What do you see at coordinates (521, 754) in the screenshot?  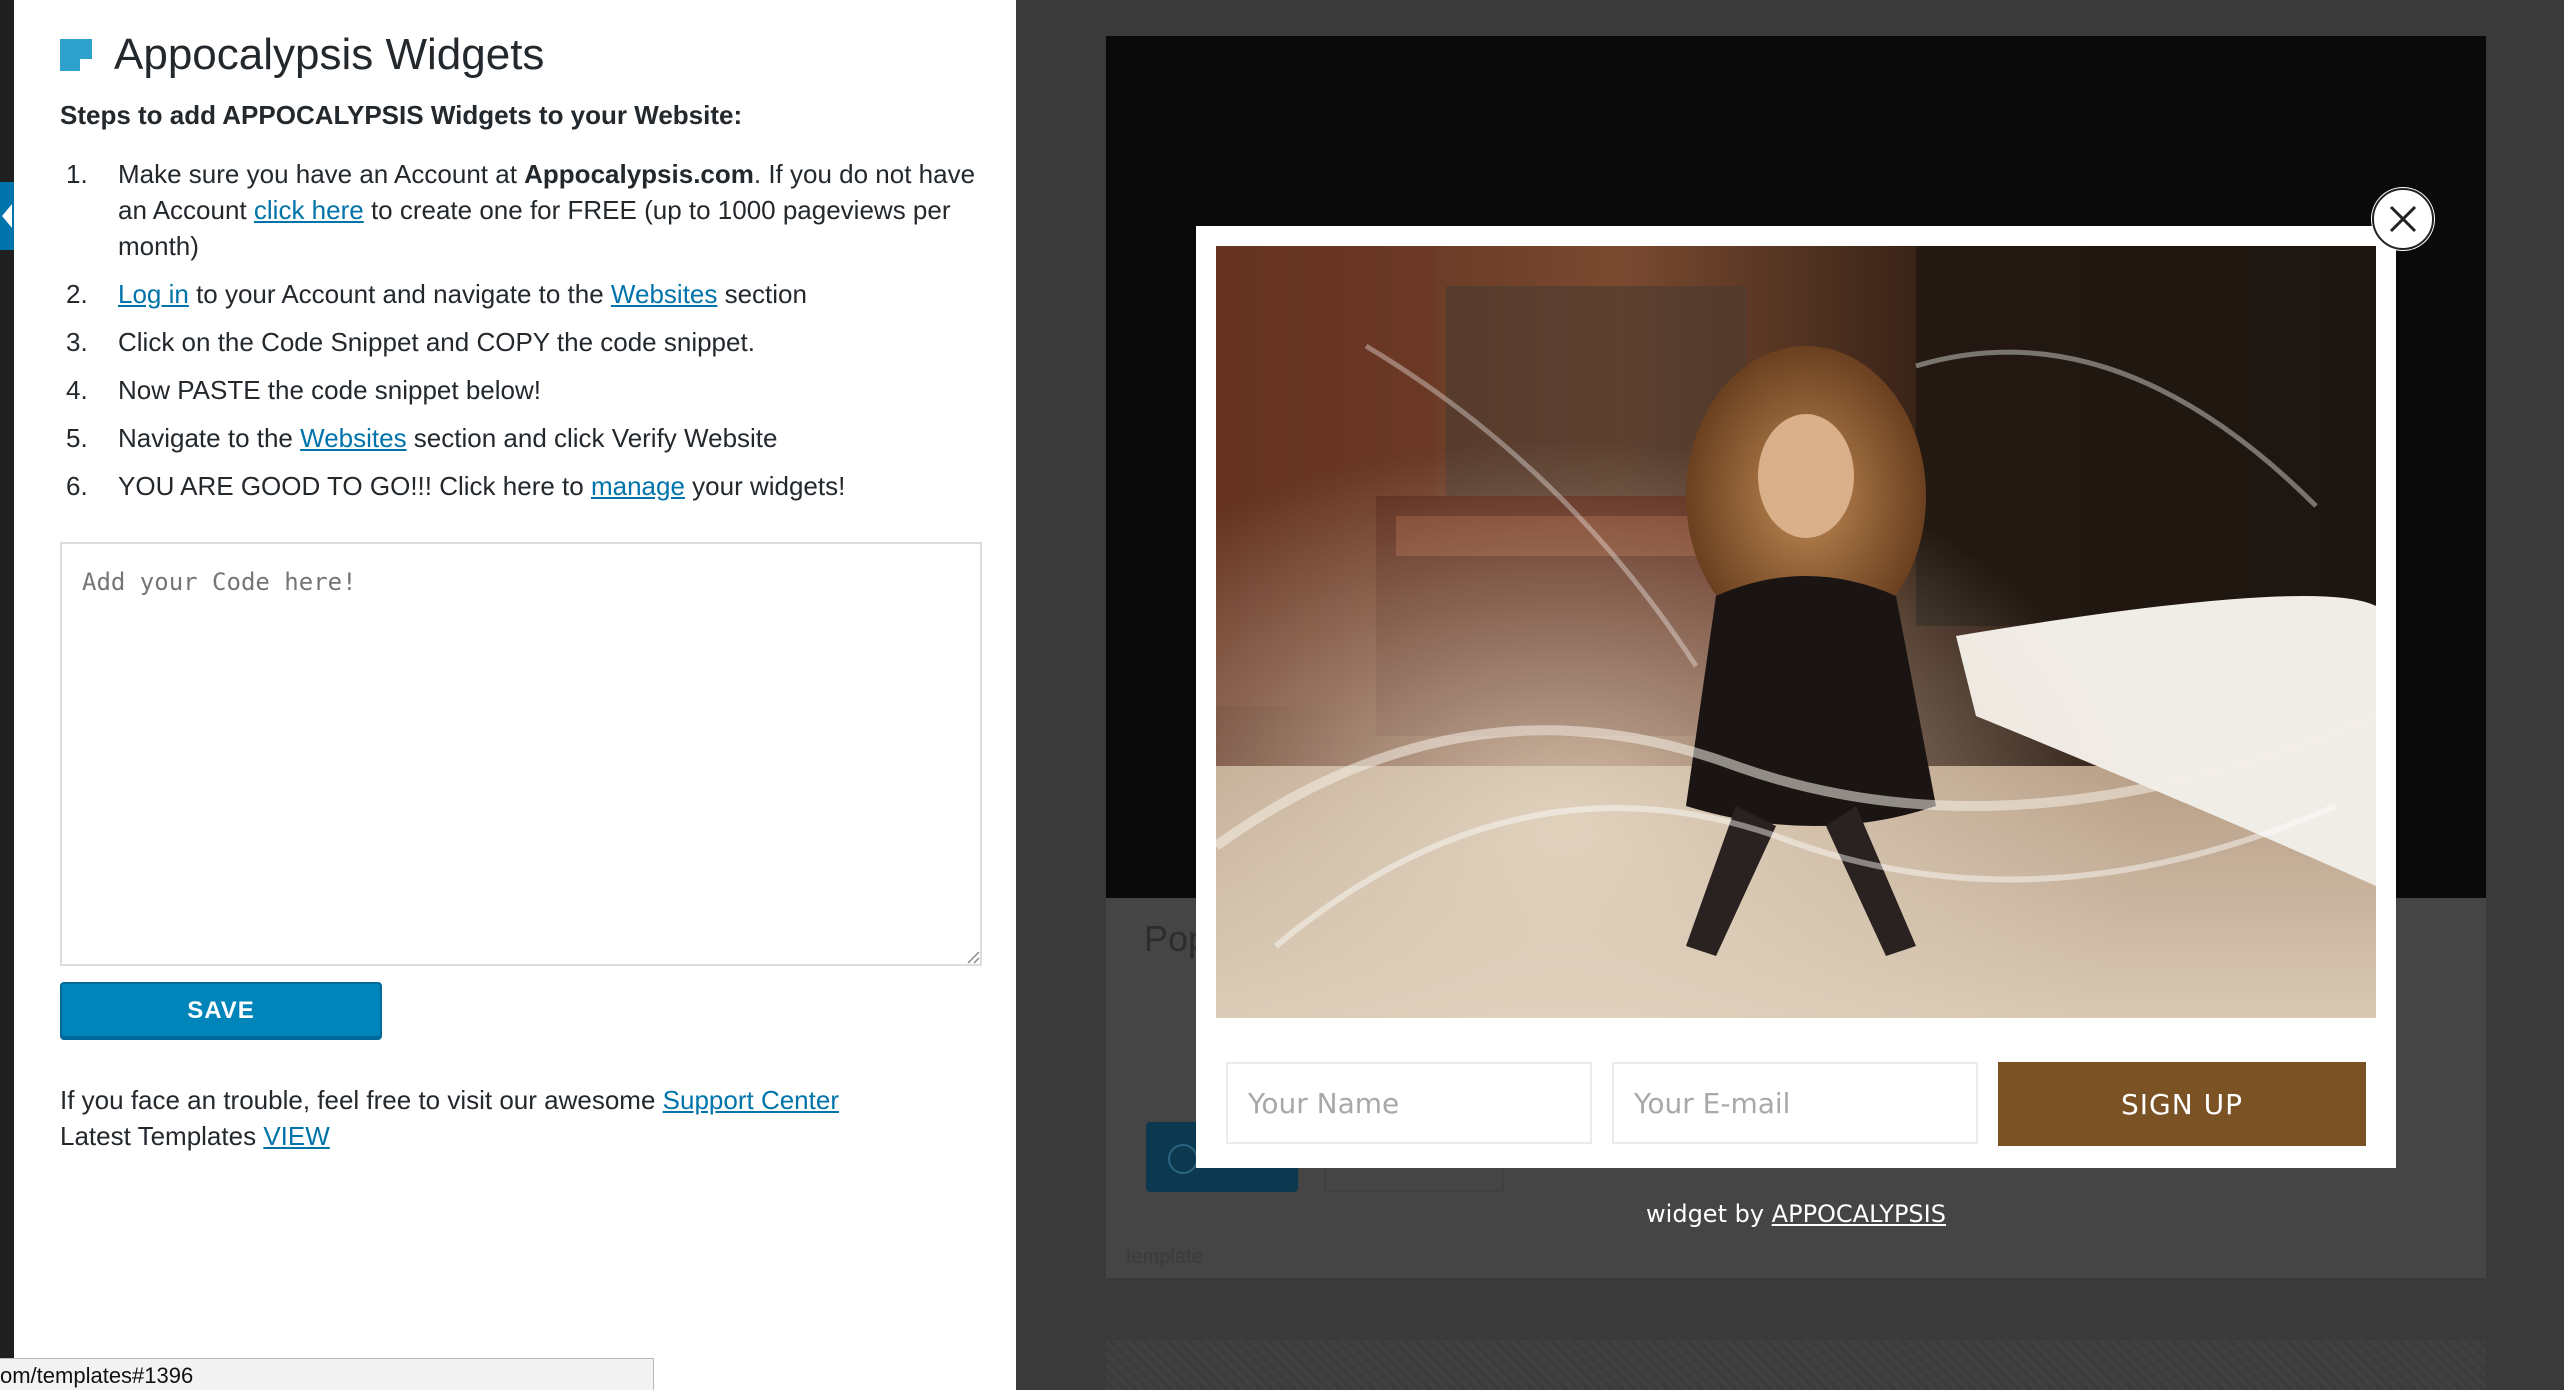 I see `code-snippet-textarea` at bounding box center [521, 754].